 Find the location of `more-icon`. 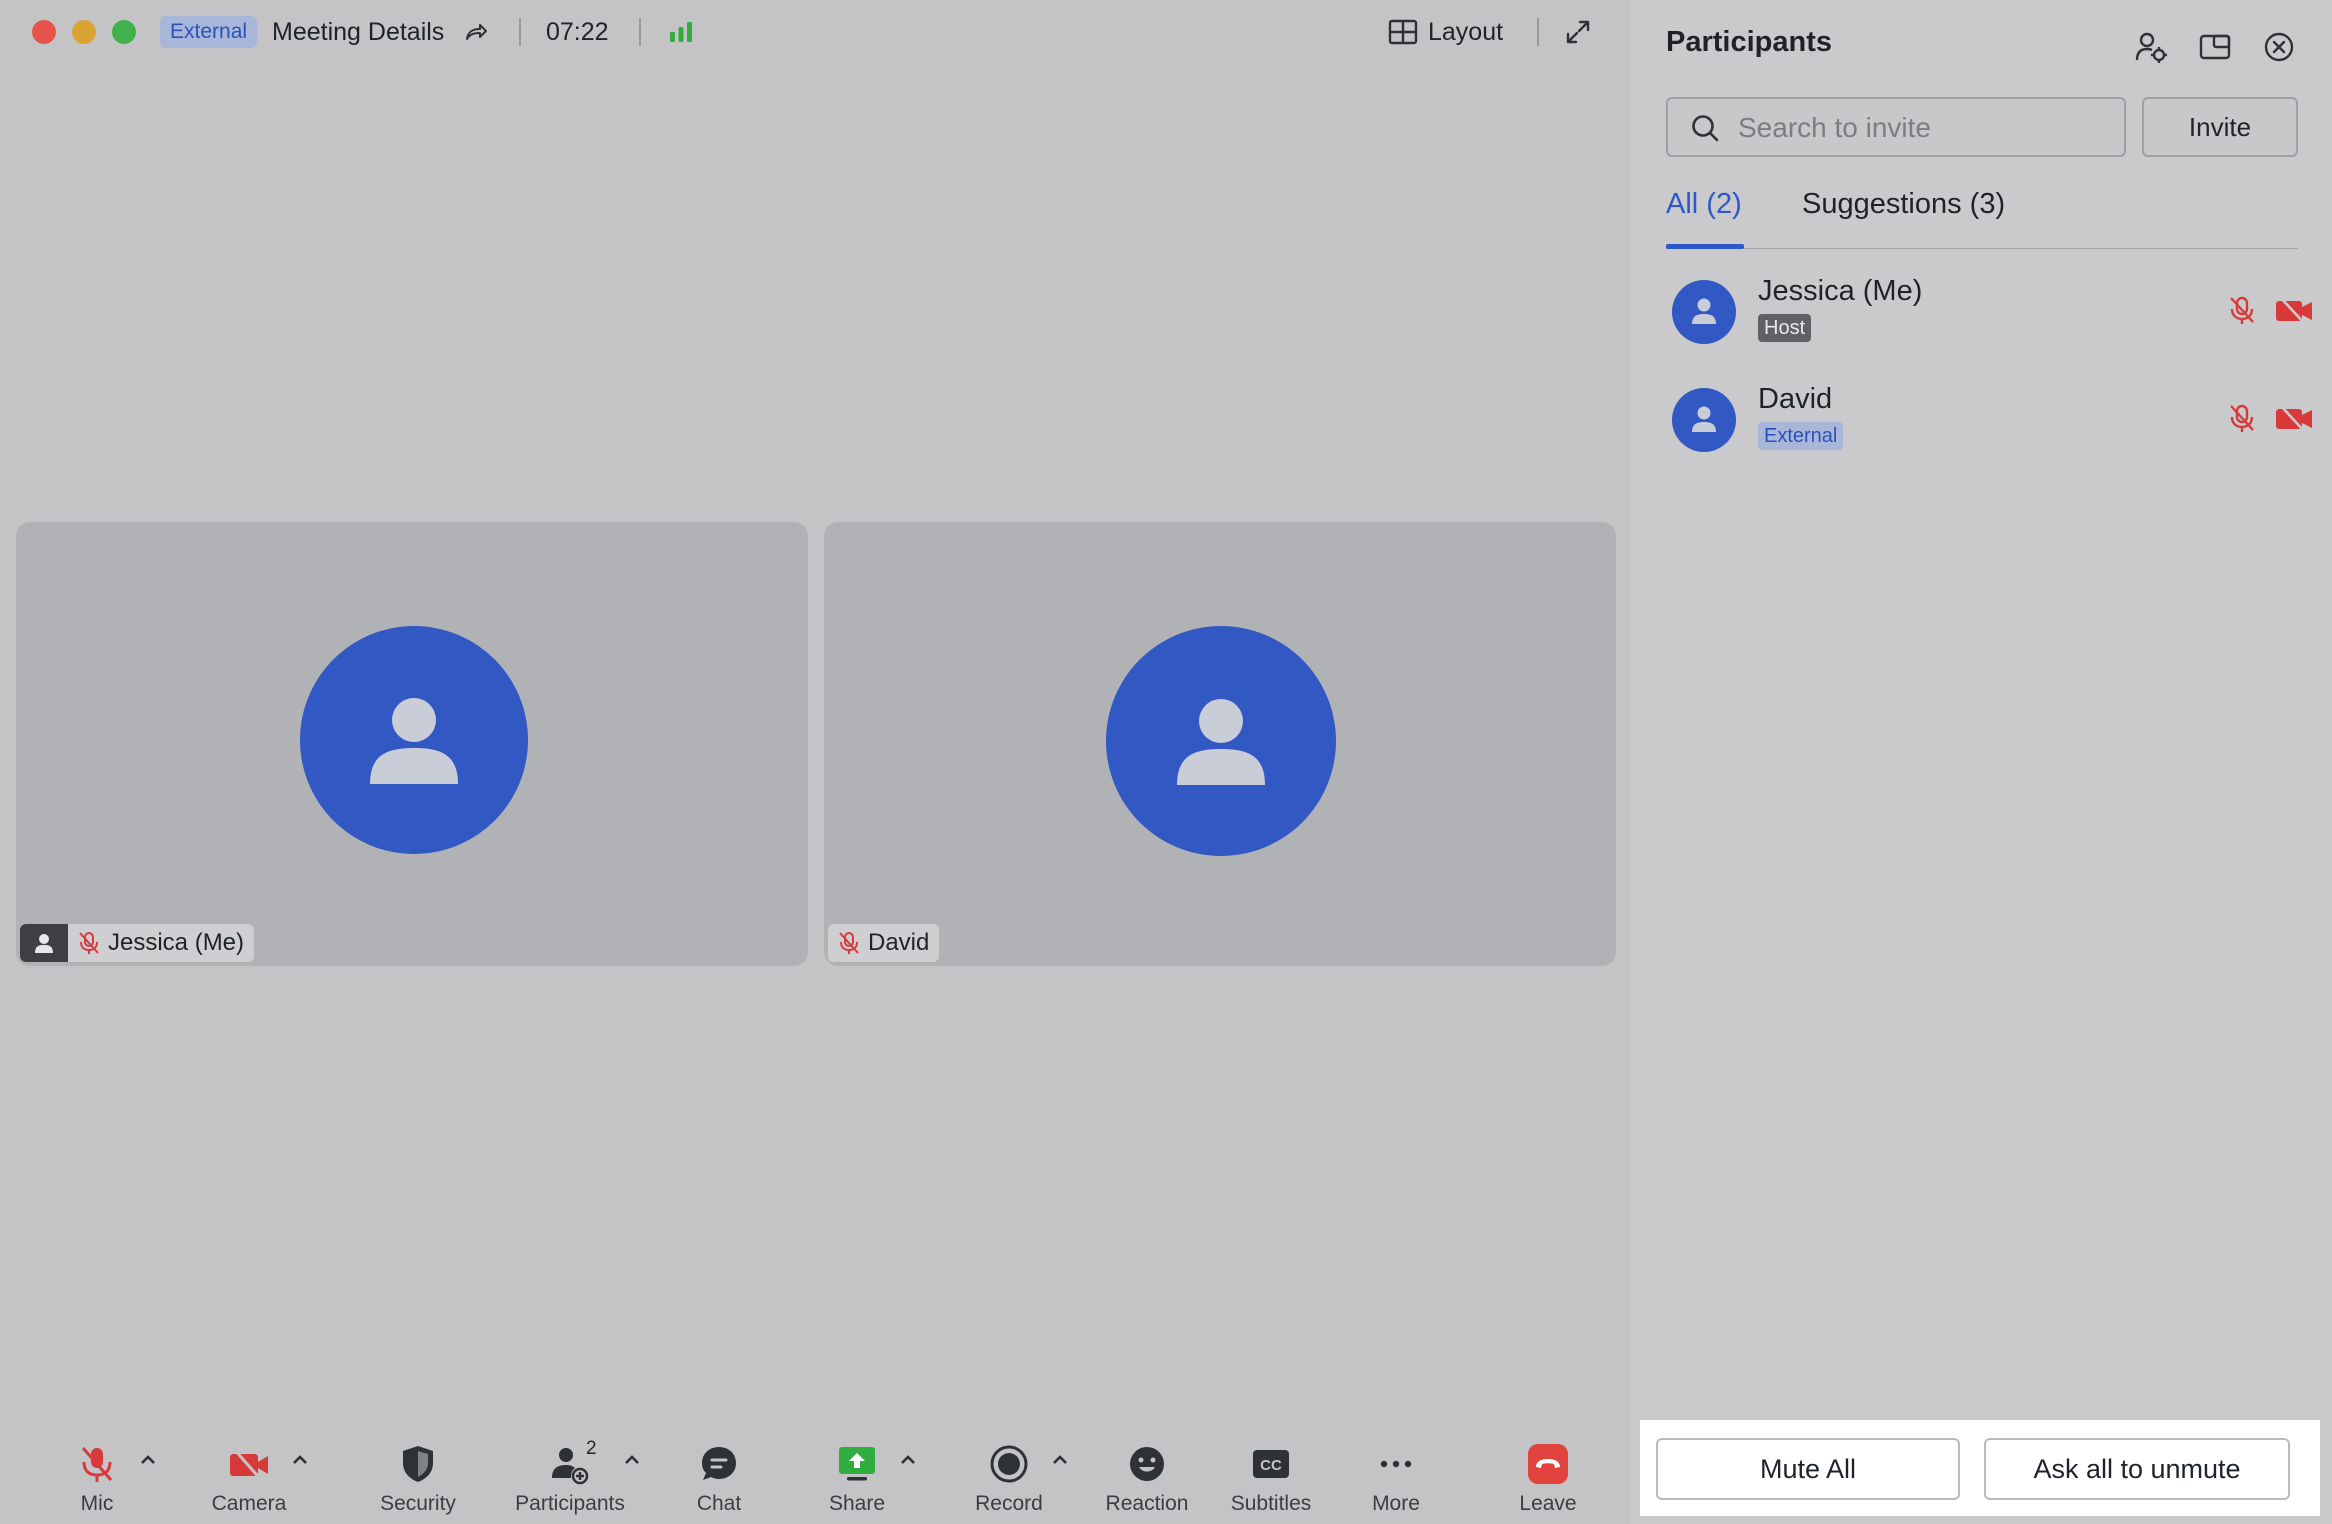

more-icon is located at coordinates (1396, 1464).